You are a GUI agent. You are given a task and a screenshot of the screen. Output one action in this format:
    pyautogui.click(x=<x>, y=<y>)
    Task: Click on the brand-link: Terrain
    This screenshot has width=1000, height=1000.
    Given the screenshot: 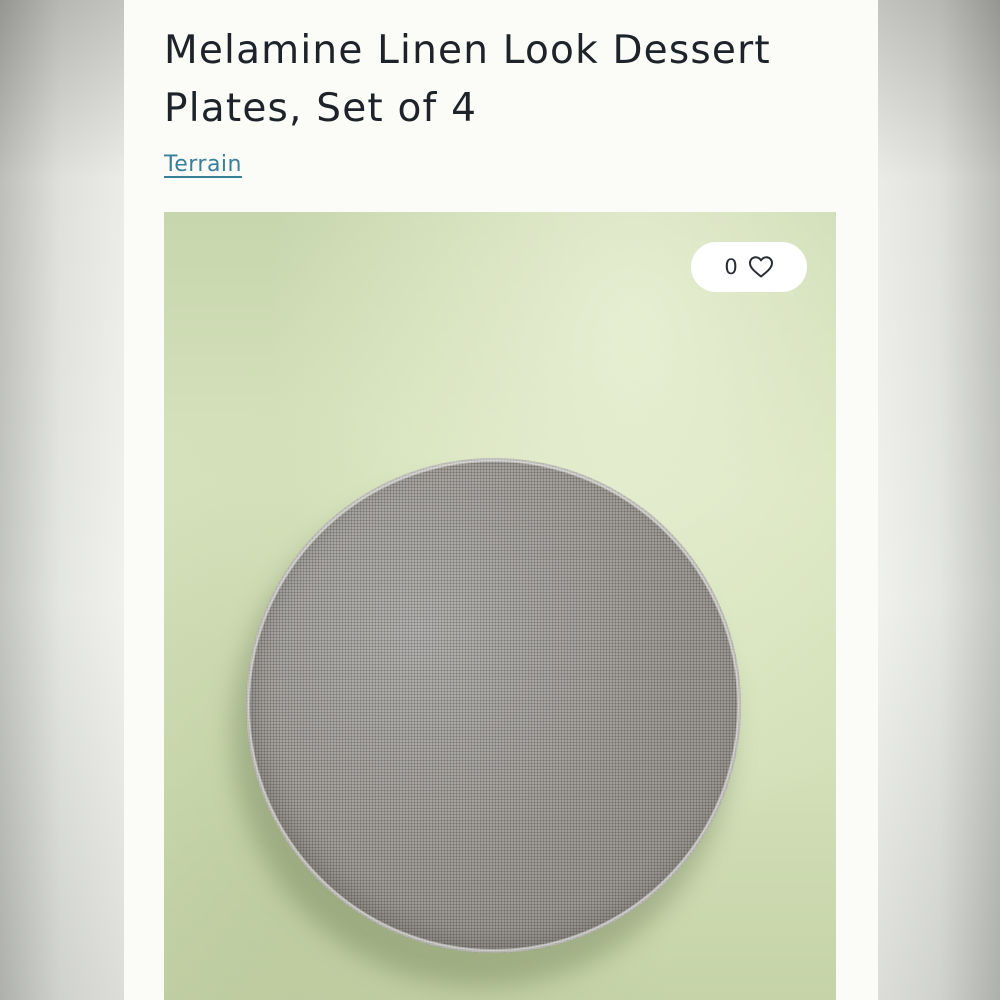 What is the action you would take?
    pyautogui.click(x=203, y=164)
    